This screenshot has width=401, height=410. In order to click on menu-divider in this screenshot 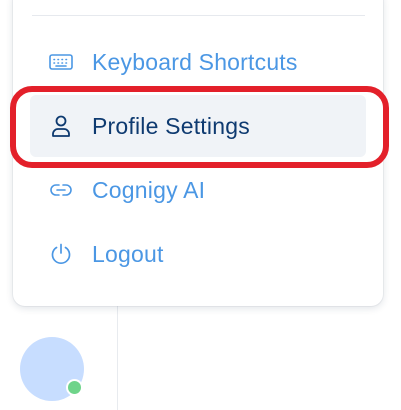, I will do `click(198, 15)`.